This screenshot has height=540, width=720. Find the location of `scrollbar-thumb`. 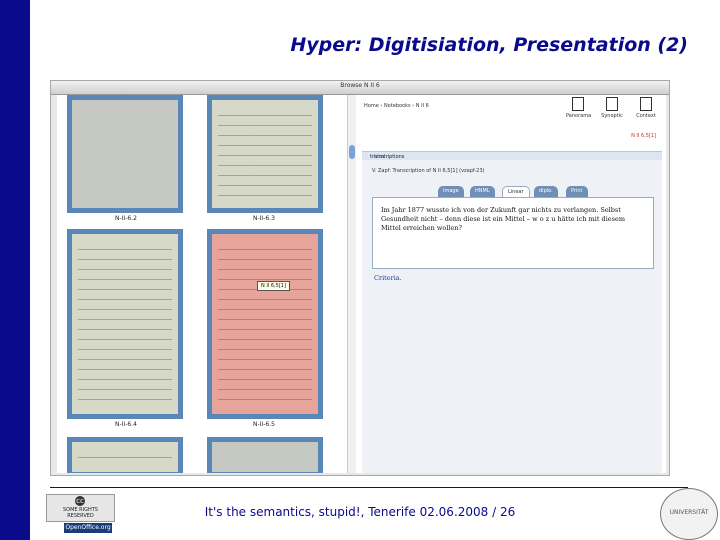

scrollbar-thumb is located at coordinates (352, 152).